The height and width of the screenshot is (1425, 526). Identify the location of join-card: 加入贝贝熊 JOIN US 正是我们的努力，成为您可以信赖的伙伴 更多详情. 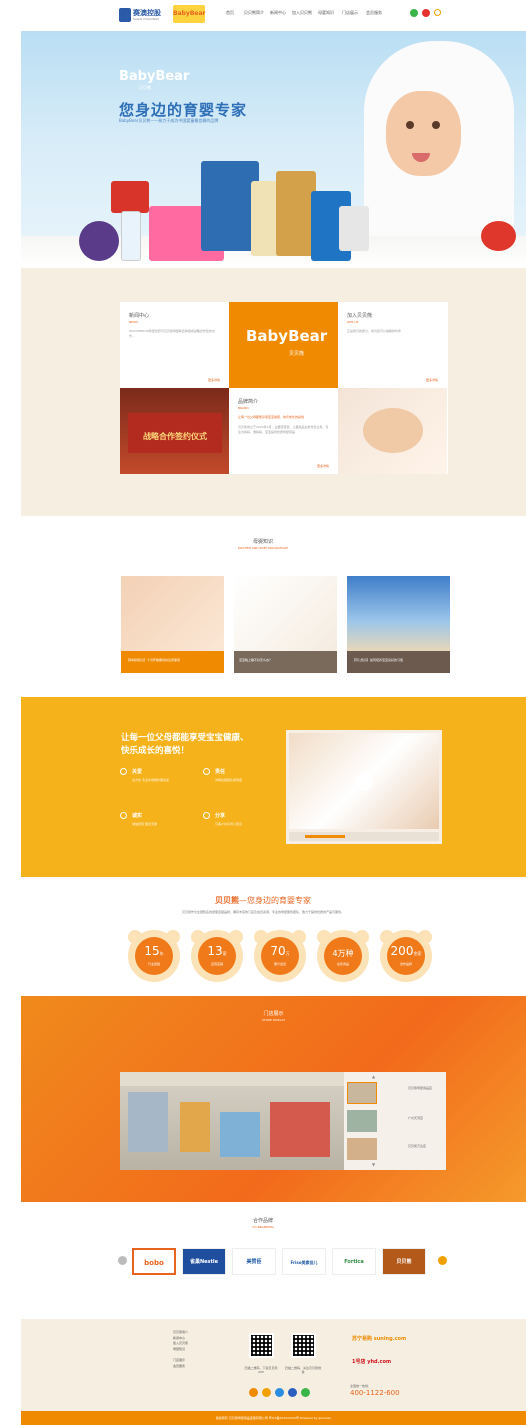
(392, 345).